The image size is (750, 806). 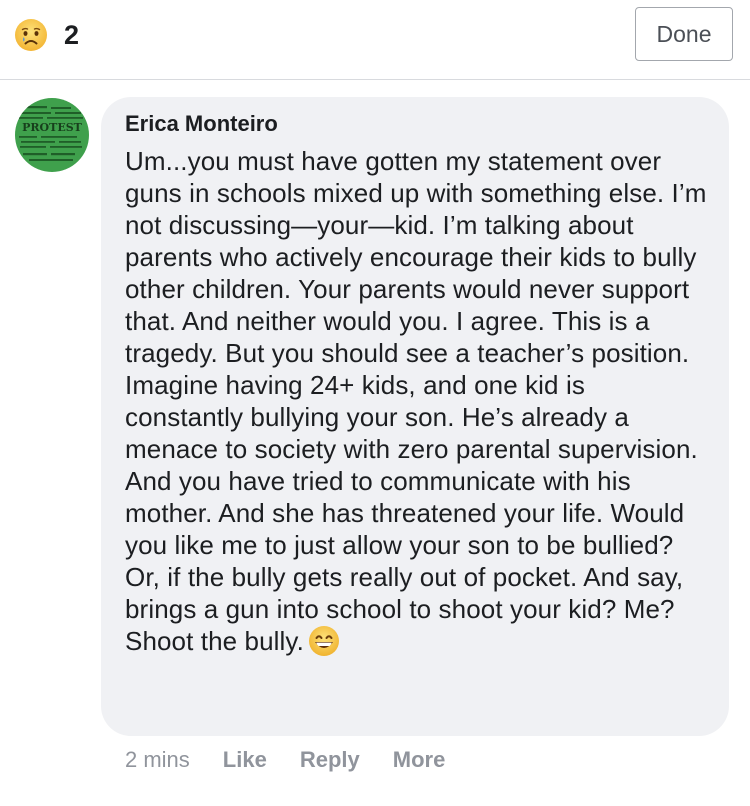 I want to click on like-button: Like, so click(x=245, y=760).